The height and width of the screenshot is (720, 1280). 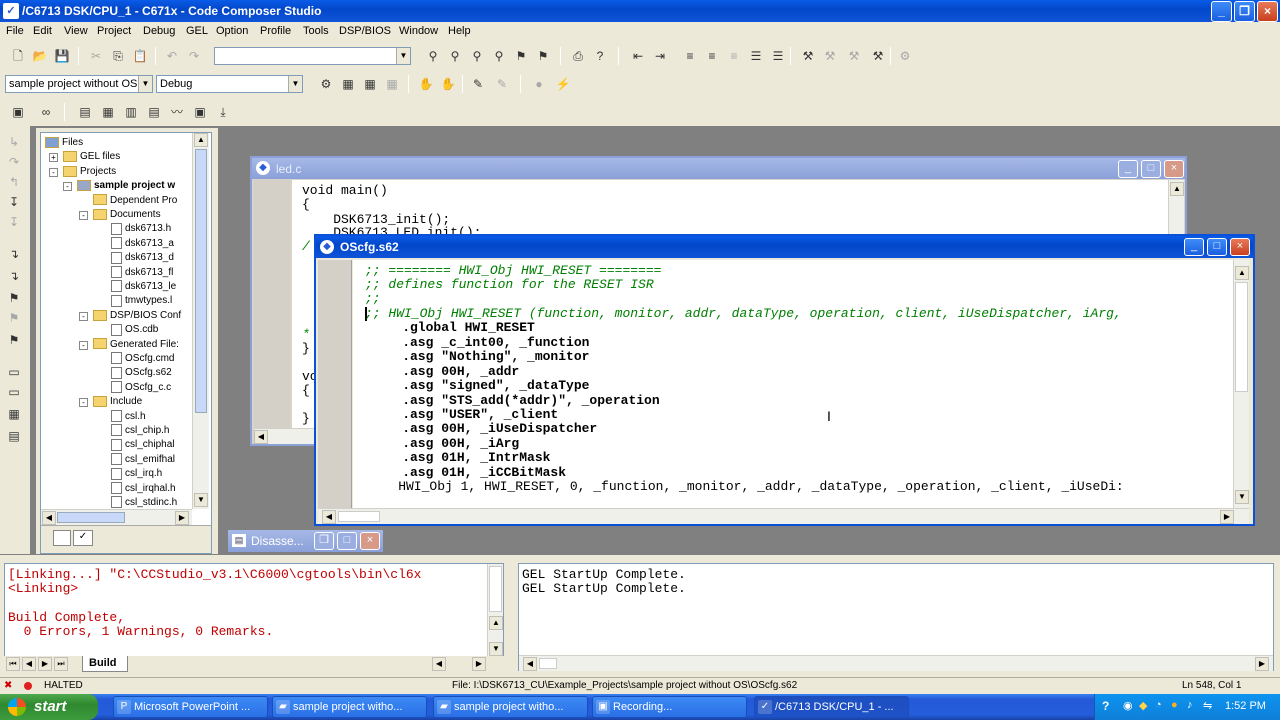 I want to click on oscfg-vertical-scrollbar: ▲ ▼, so click(x=1241, y=384).